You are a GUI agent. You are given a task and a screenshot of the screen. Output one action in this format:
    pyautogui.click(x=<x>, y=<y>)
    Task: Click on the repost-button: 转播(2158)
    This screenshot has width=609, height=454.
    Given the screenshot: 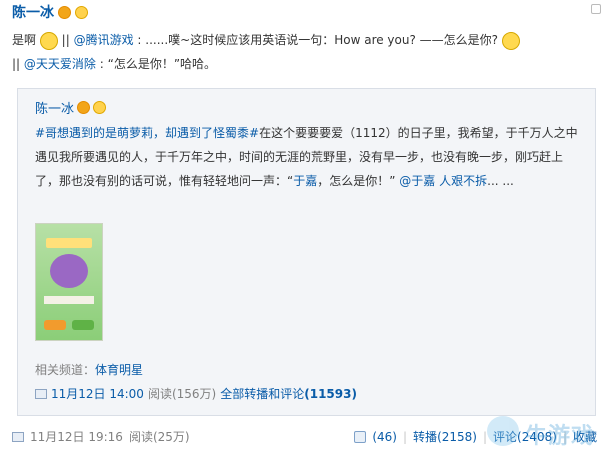 What is the action you would take?
    pyautogui.click(x=445, y=436)
    